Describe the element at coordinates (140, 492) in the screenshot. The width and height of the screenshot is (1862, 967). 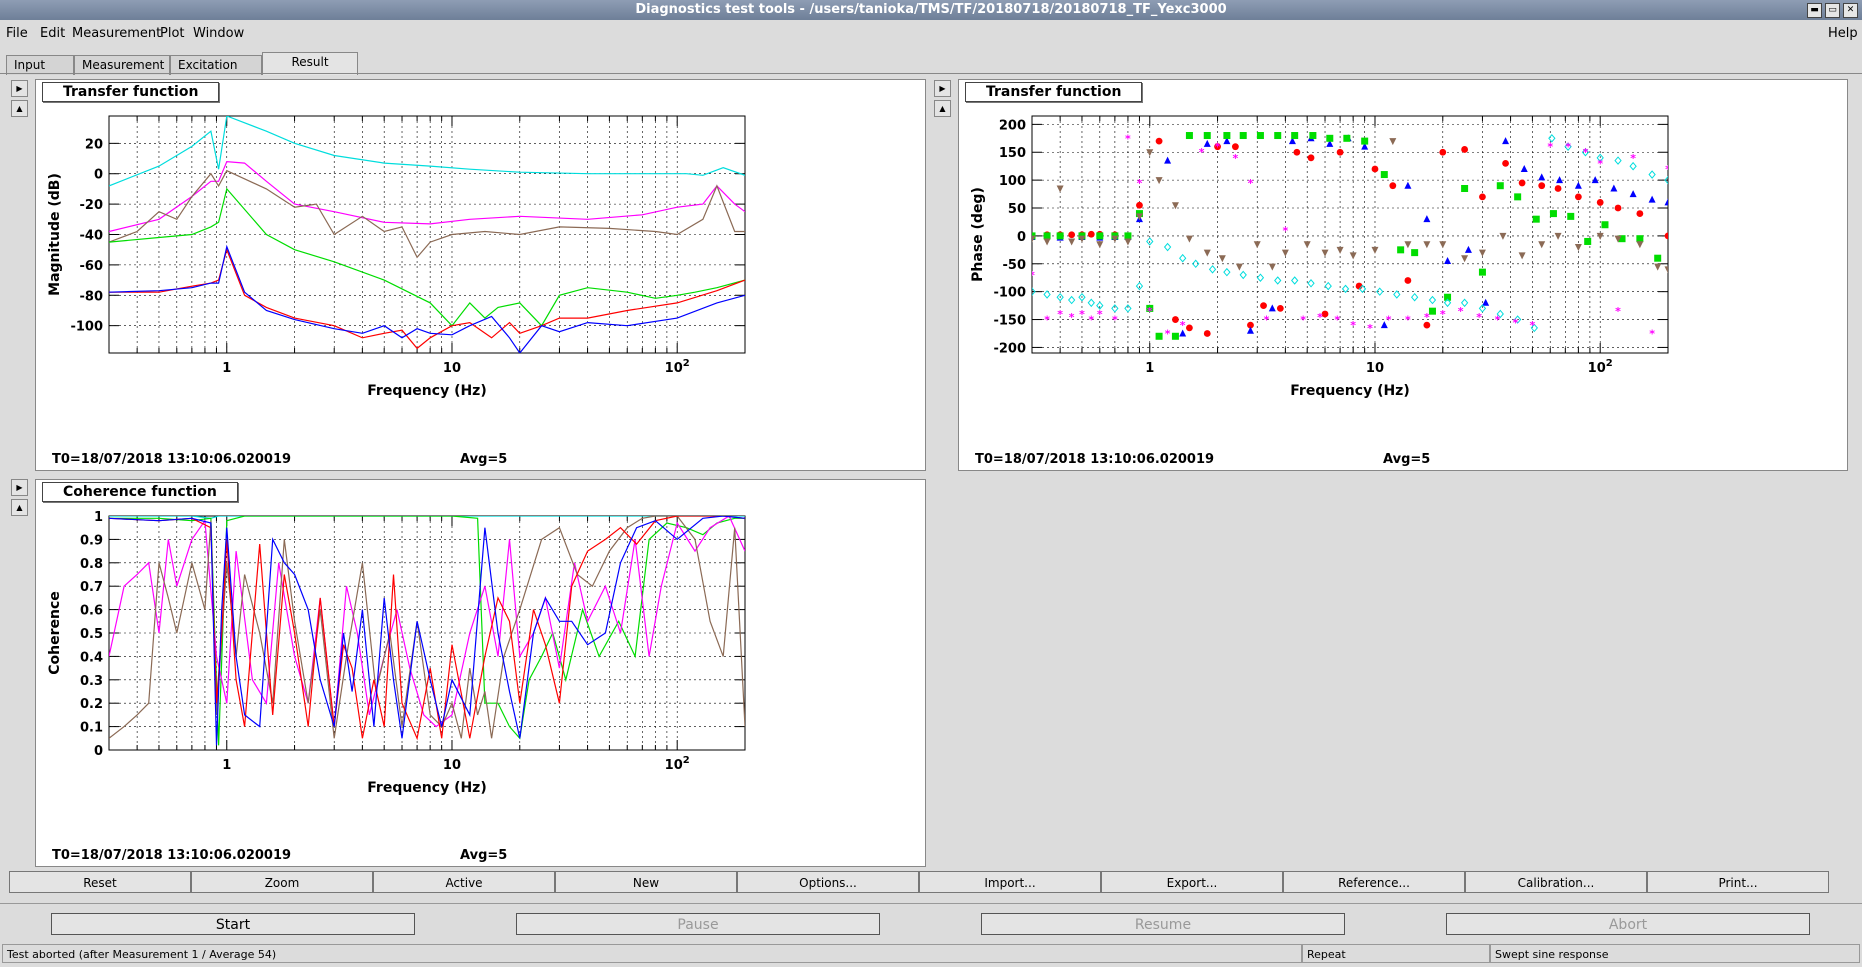
I see `coherence-panel-title: Coherence function` at that location.